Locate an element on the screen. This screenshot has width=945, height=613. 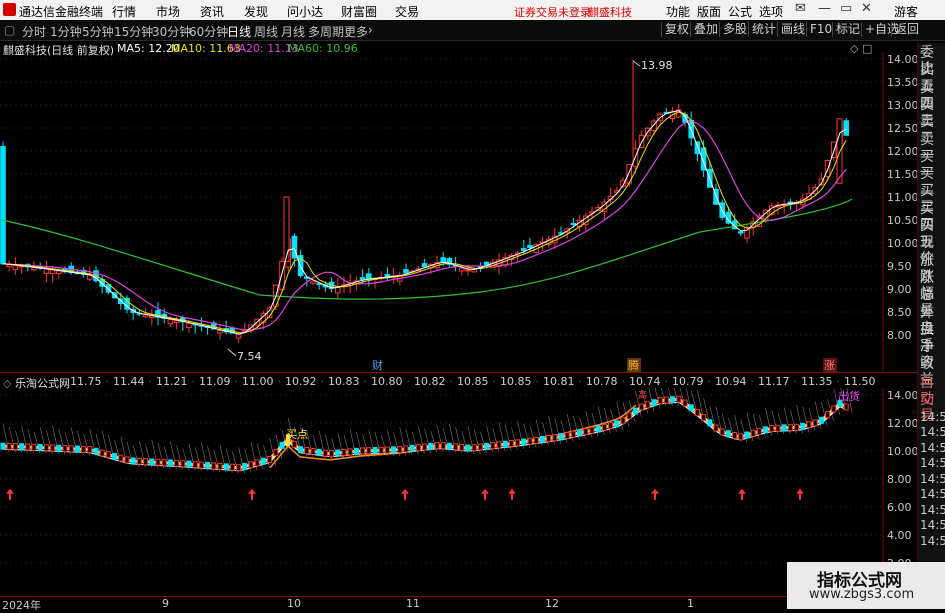
menu-hangqing: 行情 is located at coordinates (124, 11).